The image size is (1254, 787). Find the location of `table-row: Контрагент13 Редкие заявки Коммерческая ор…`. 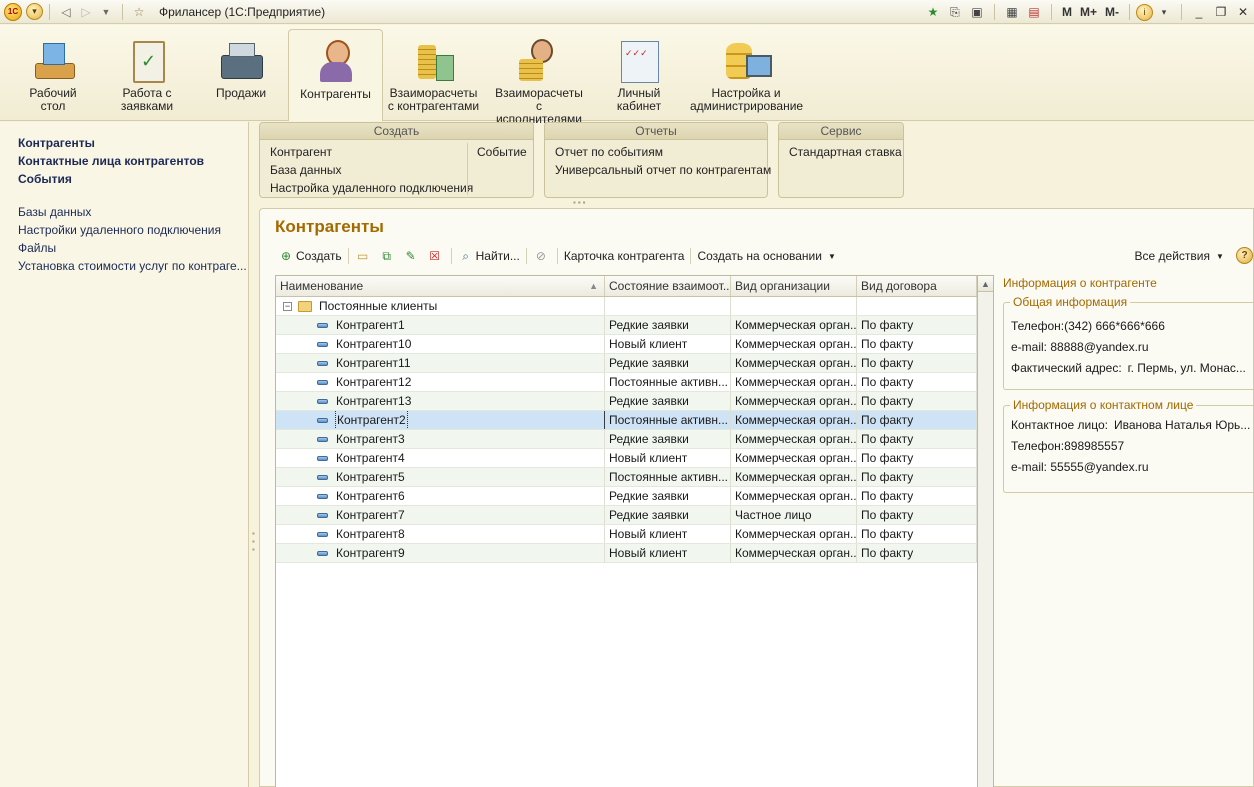

table-row: Контрагент13 Редкие заявки Коммерческая ор… is located at coordinates (626, 401).